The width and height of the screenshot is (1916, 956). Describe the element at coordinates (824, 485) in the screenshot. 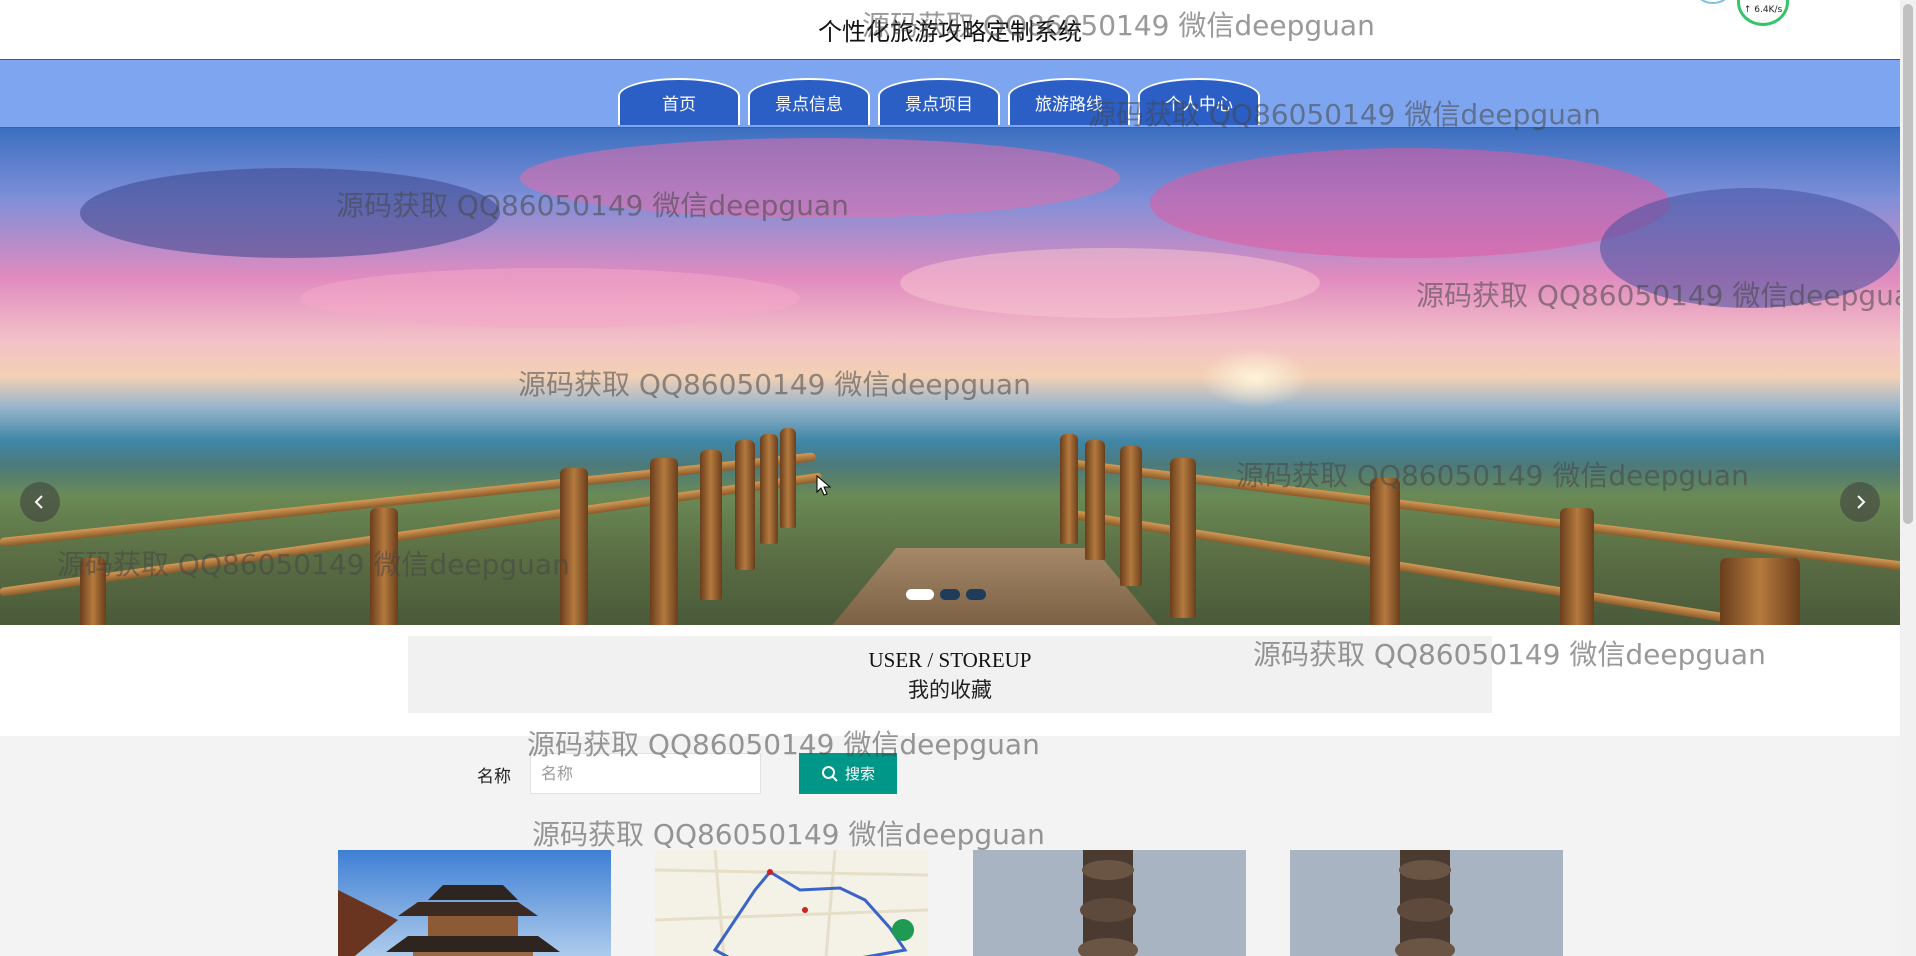

I see `mouse-cursor-icon` at that location.